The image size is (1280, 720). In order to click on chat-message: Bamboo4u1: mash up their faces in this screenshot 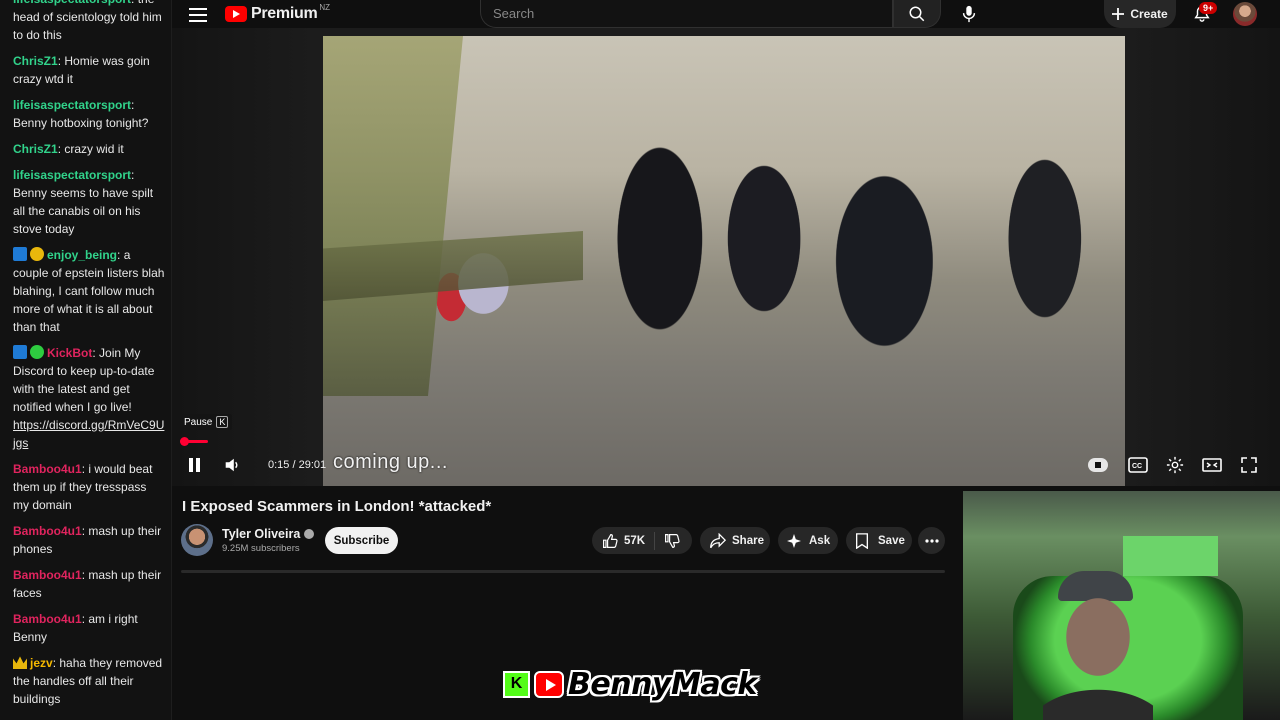, I will do `click(87, 584)`.